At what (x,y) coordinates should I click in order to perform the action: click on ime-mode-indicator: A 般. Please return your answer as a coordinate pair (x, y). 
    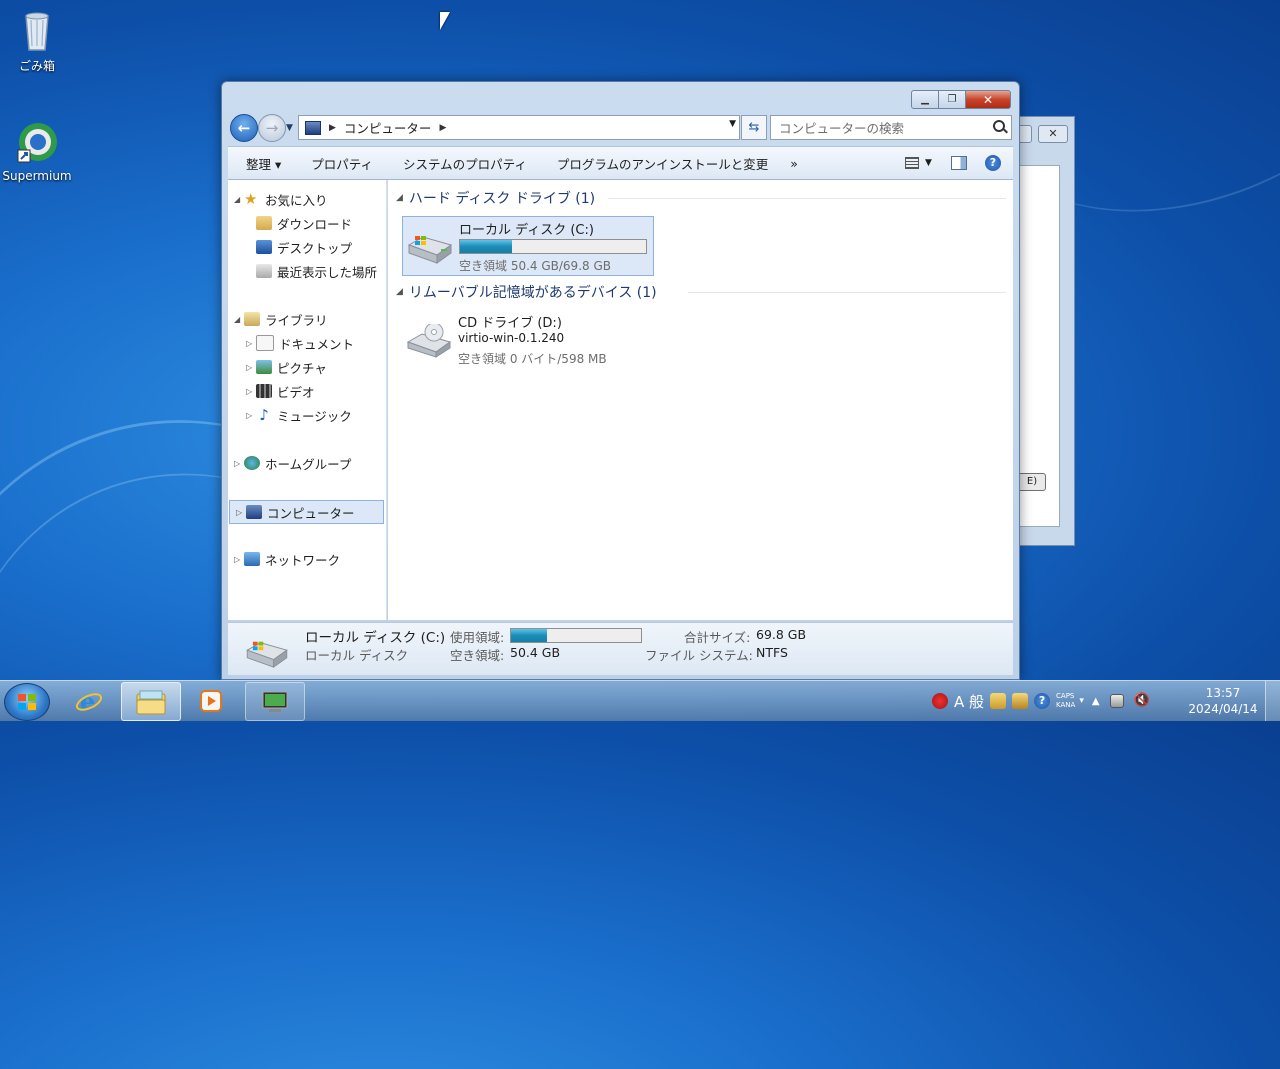
    Looking at the image, I should click on (969, 701).